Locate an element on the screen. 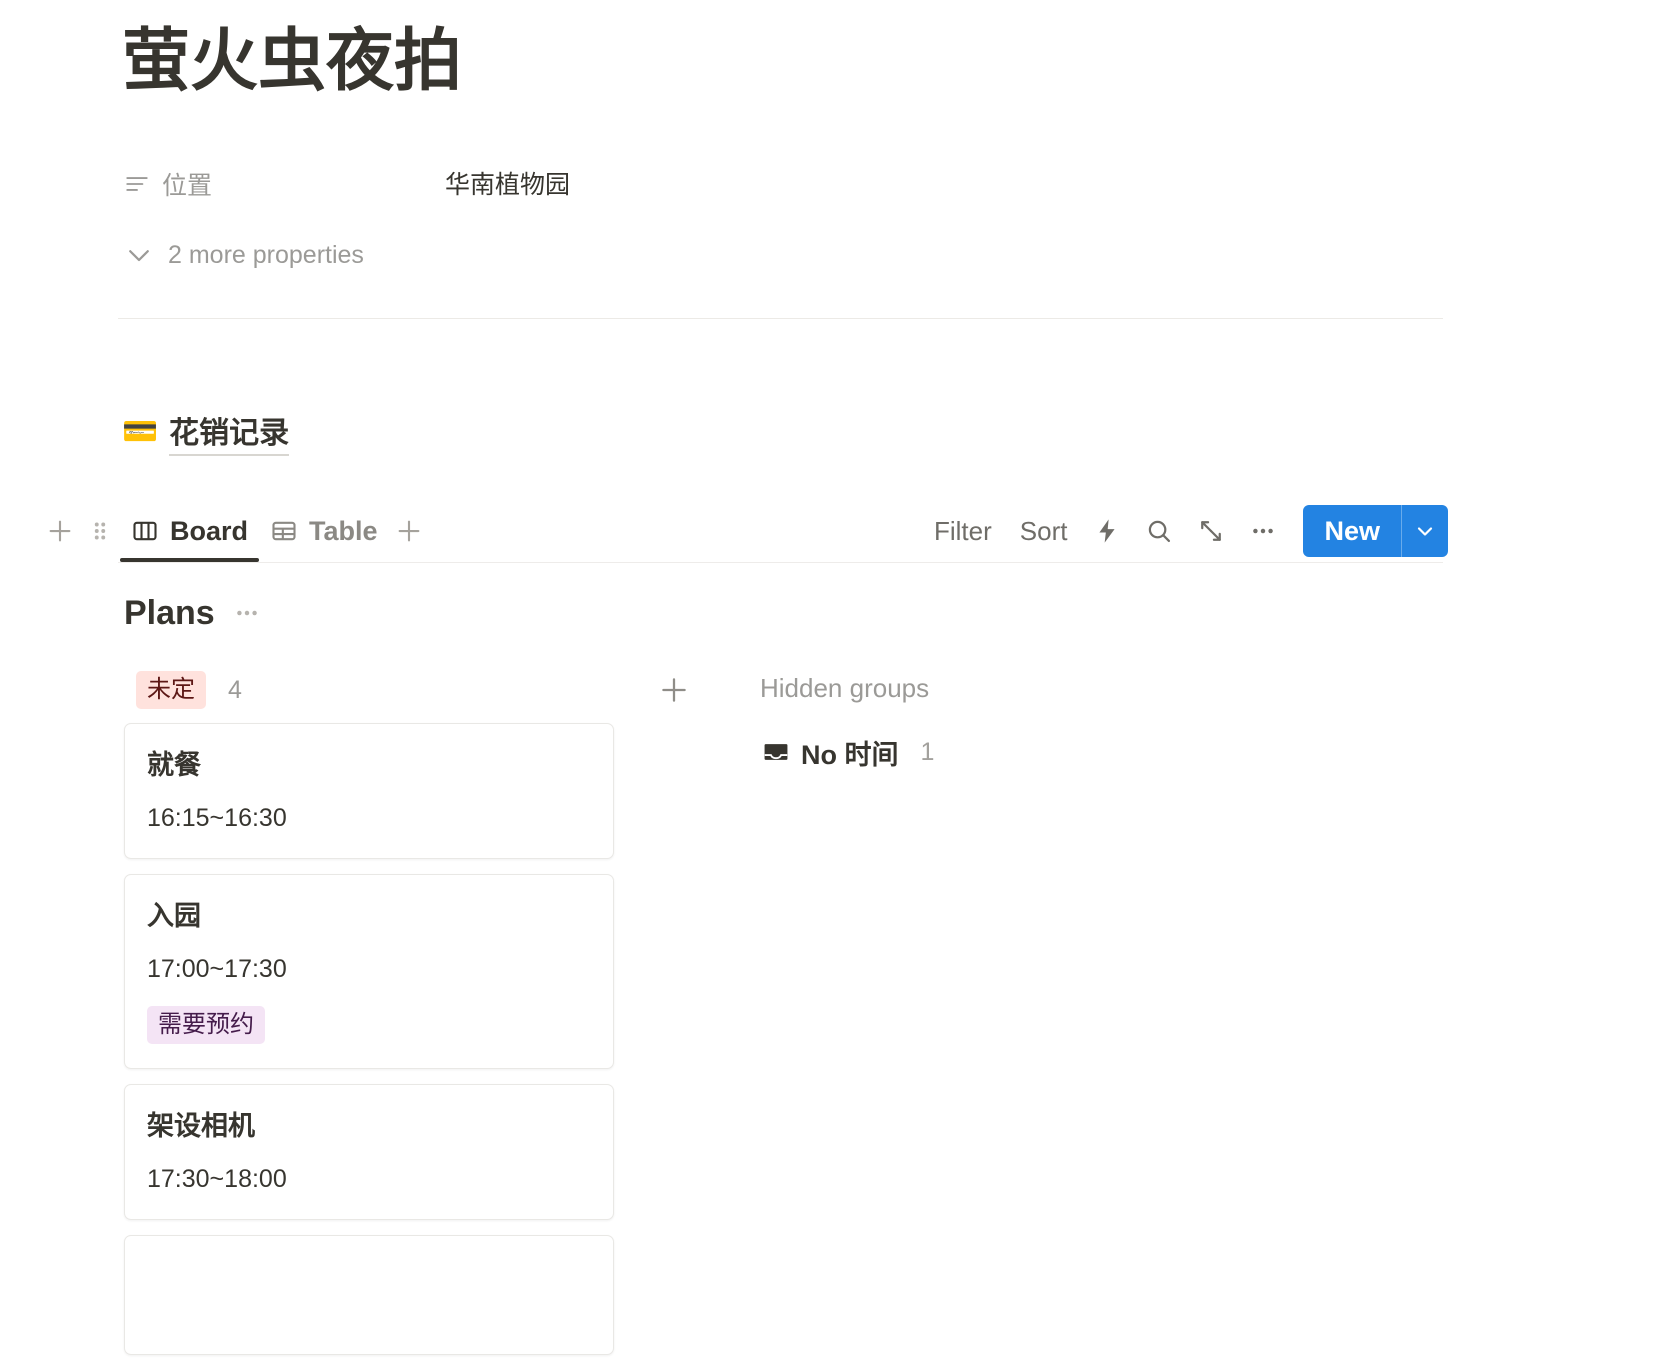  tab-table: Table is located at coordinates (324, 531).